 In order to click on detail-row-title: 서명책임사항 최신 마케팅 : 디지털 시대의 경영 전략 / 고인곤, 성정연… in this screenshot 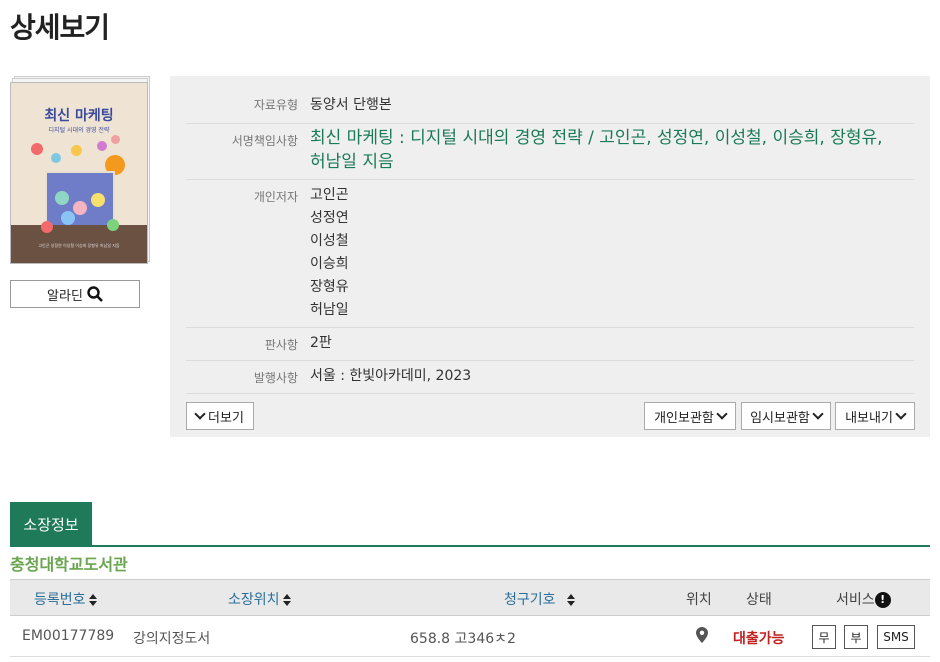, I will do `click(550, 153)`.